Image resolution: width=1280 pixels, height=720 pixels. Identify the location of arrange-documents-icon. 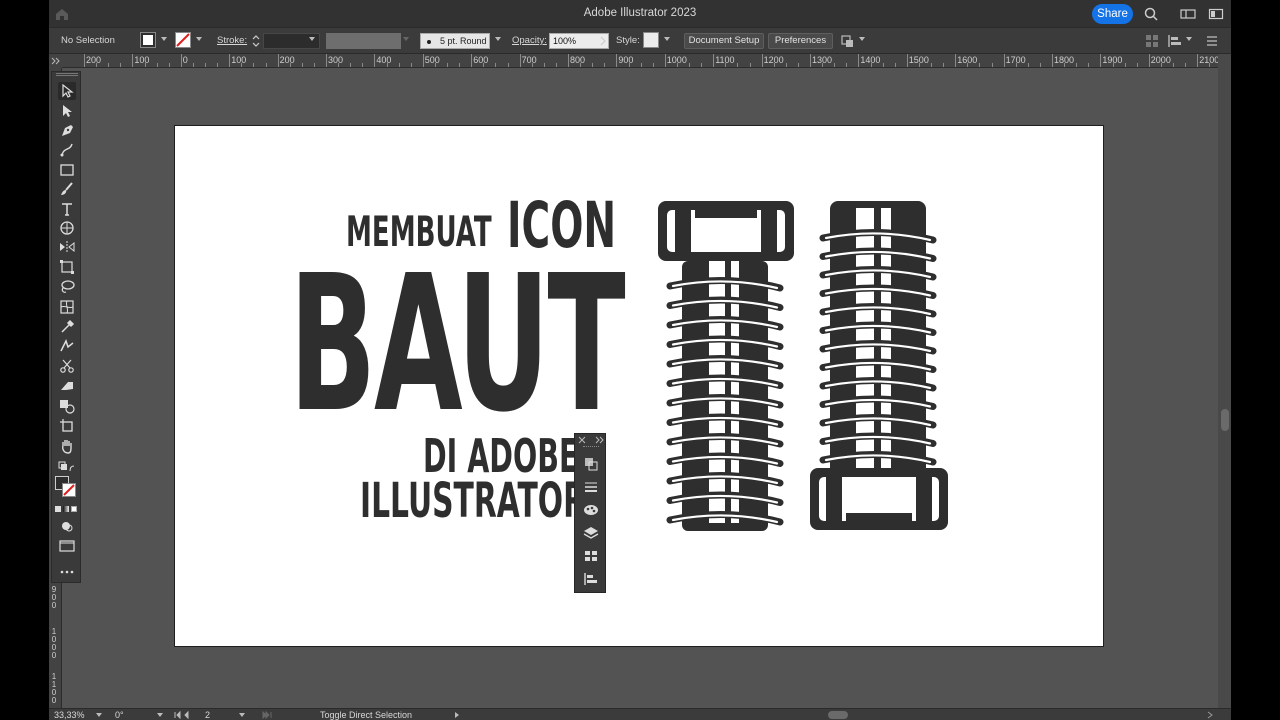
(1188, 14).